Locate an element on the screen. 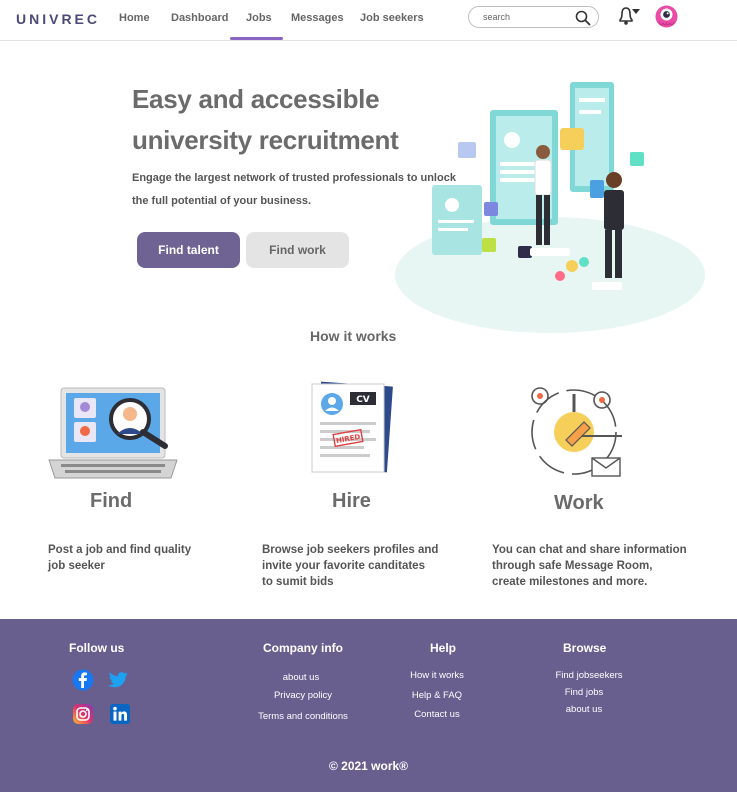 The image size is (737, 792). feature-find-title: Find is located at coordinates (111, 501).